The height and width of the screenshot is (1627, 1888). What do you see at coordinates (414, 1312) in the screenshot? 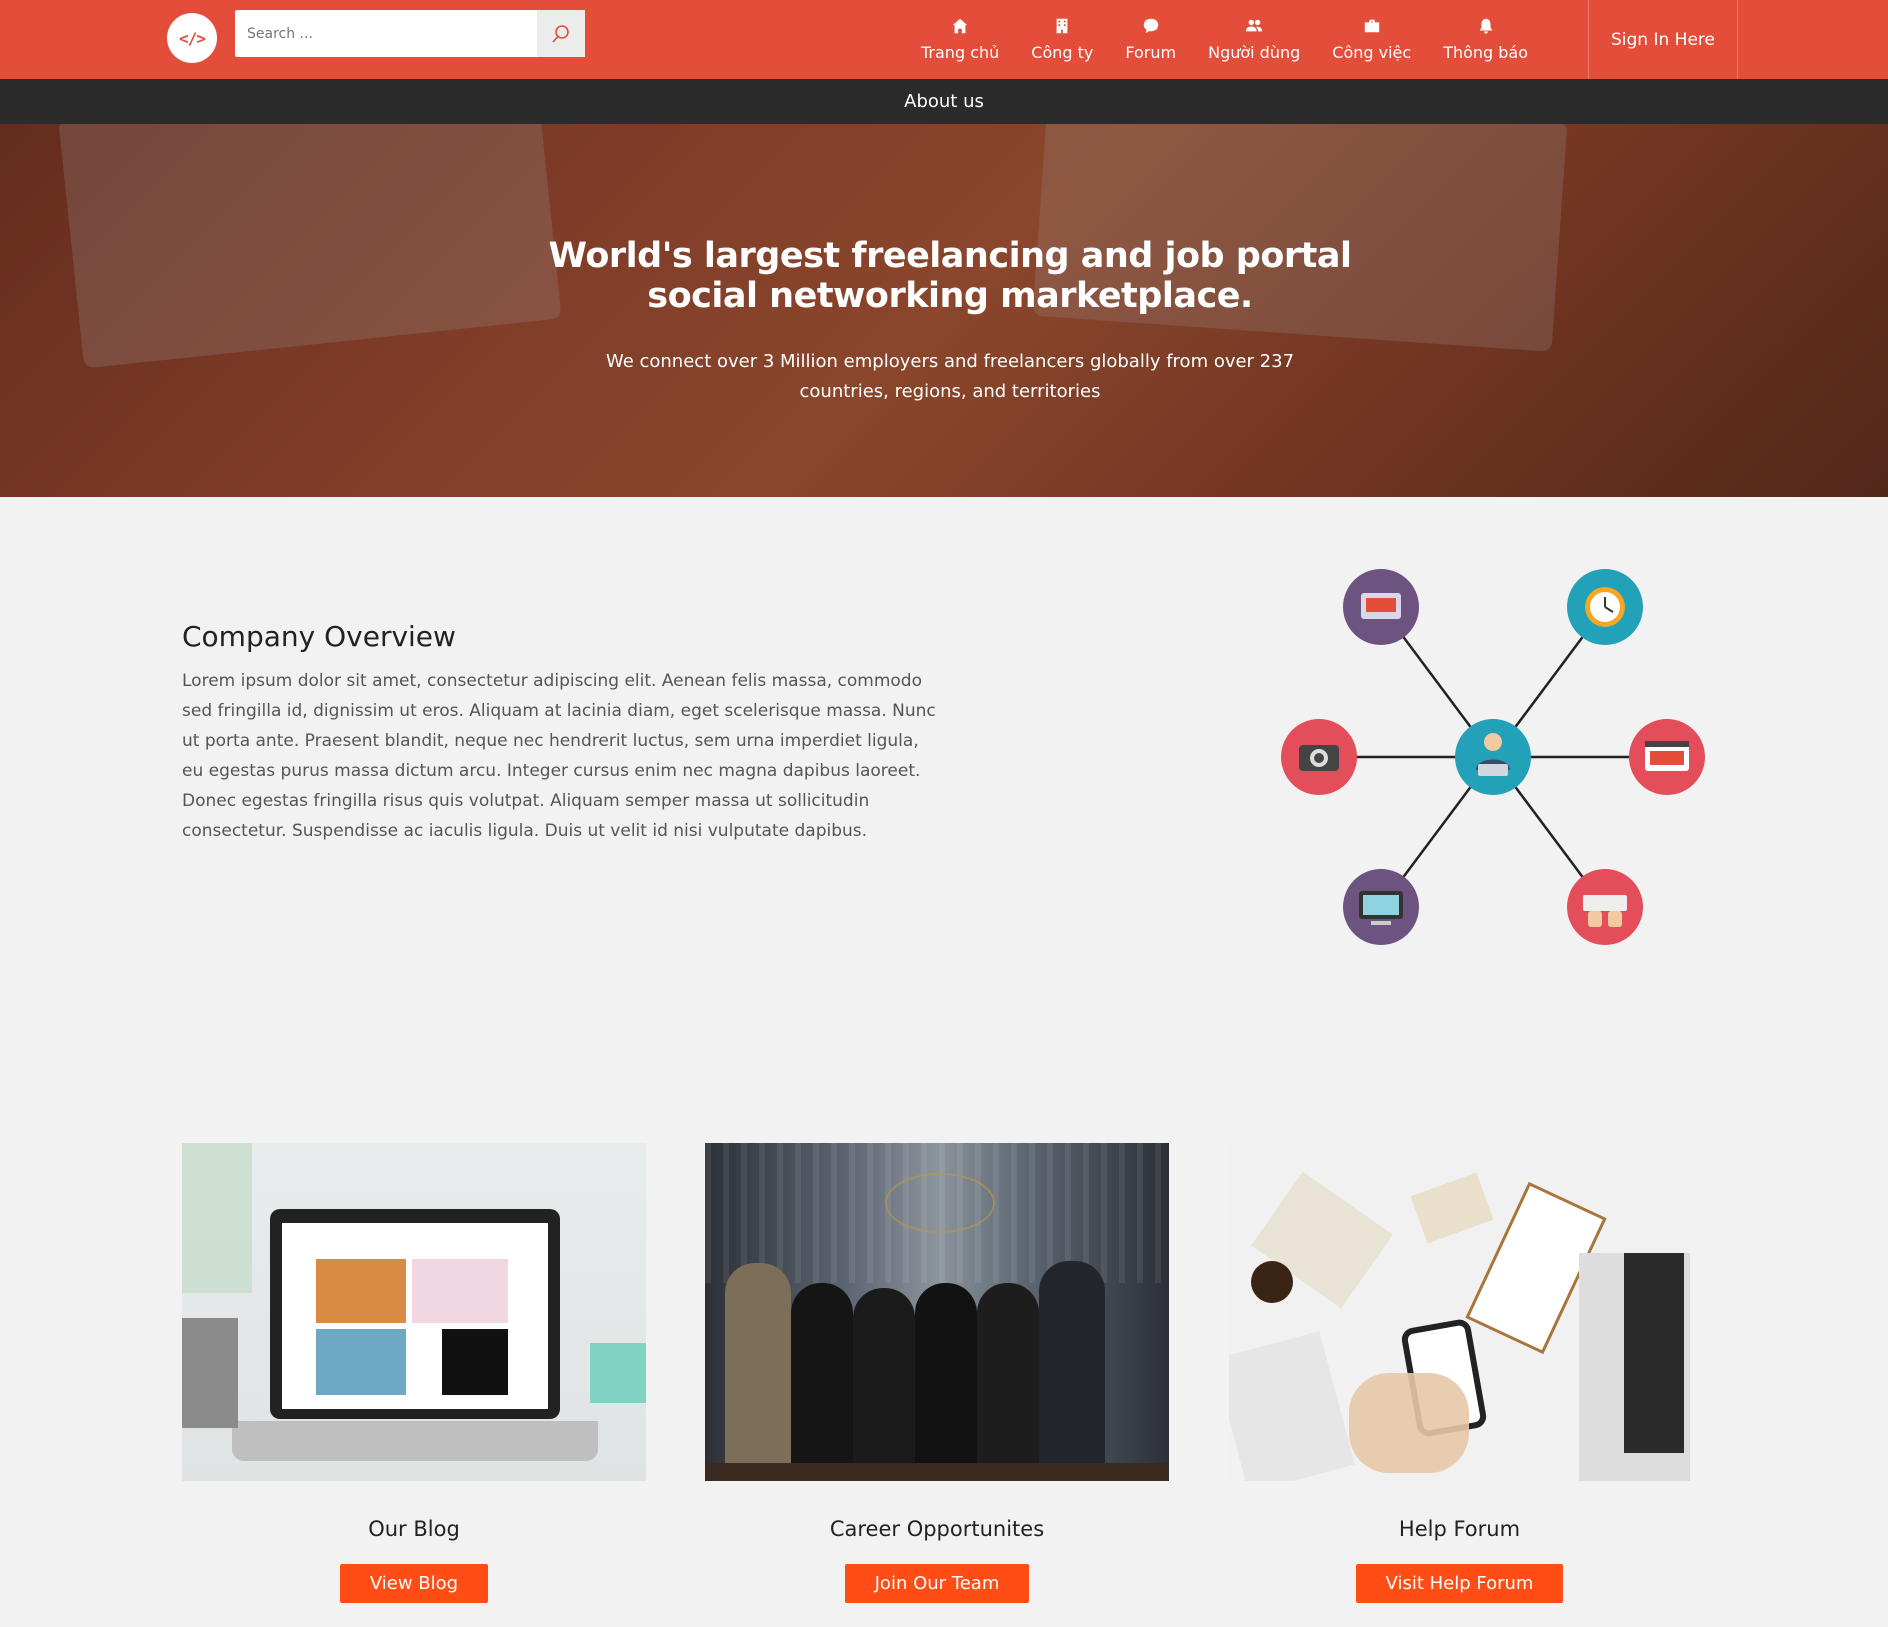
I see `blog-image` at bounding box center [414, 1312].